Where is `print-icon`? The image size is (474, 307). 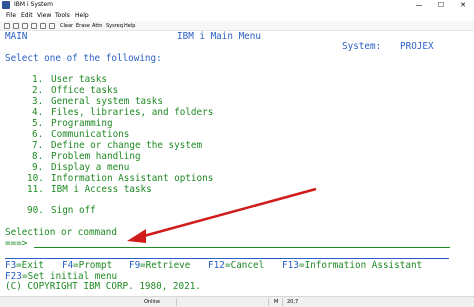 print-icon is located at coordinates (25, 26).